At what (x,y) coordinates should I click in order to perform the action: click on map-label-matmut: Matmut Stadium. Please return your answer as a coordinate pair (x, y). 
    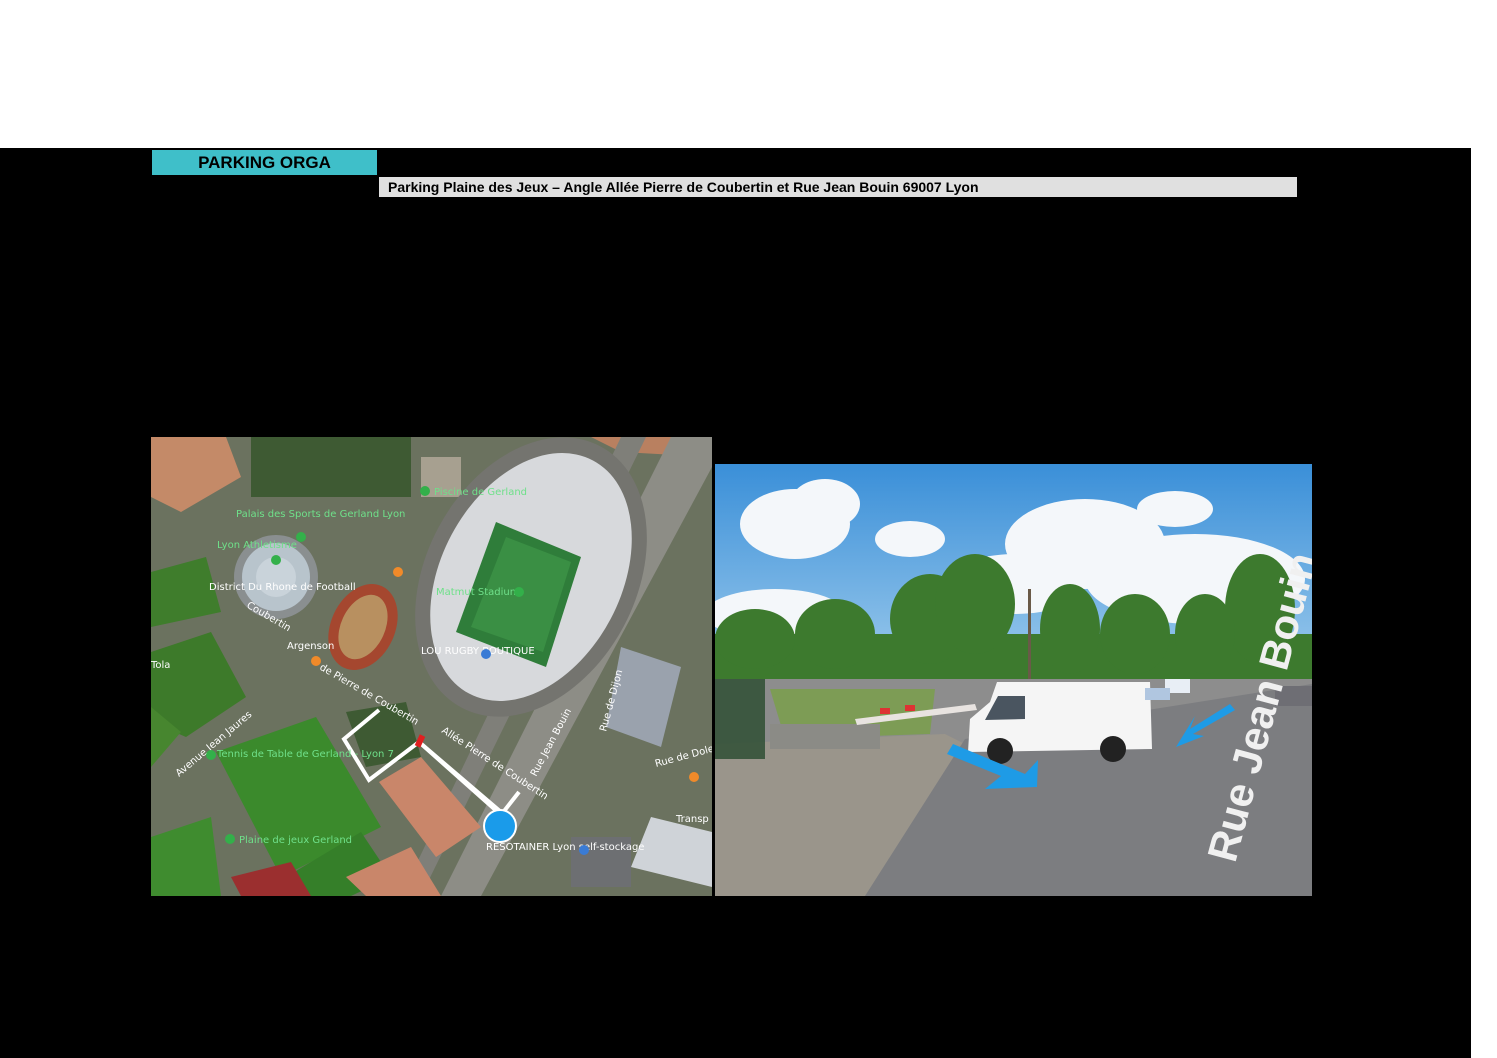
    Looking at the image, I should click on (477, 592).